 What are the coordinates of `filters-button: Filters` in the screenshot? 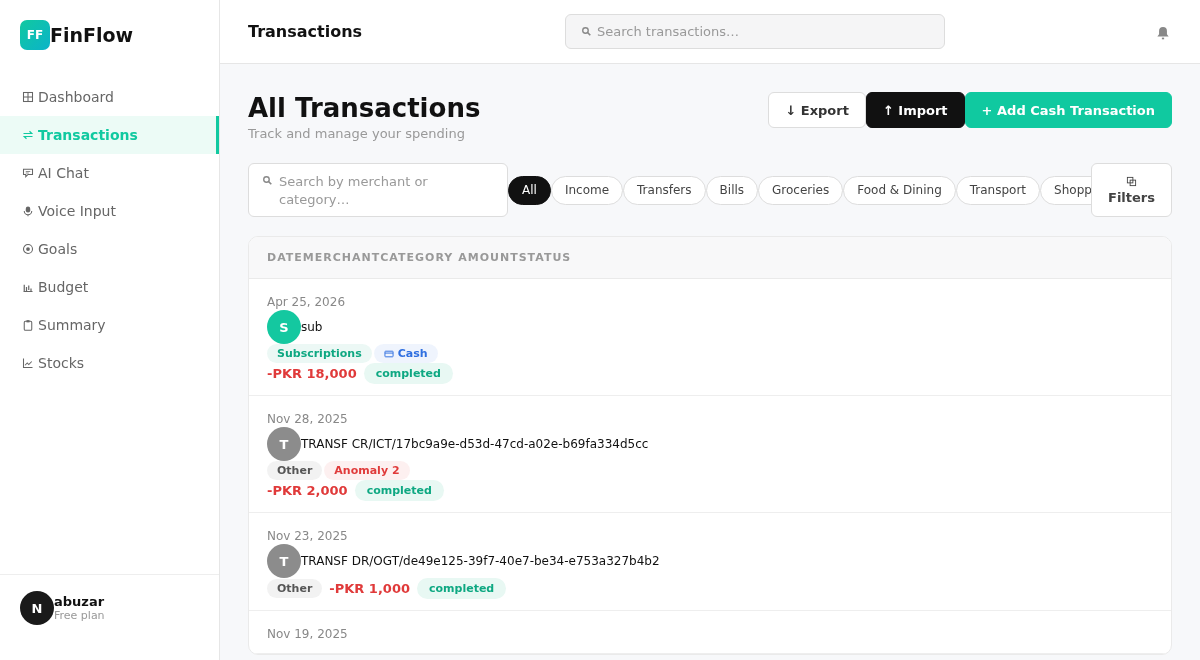 It's located at (1131, 190).